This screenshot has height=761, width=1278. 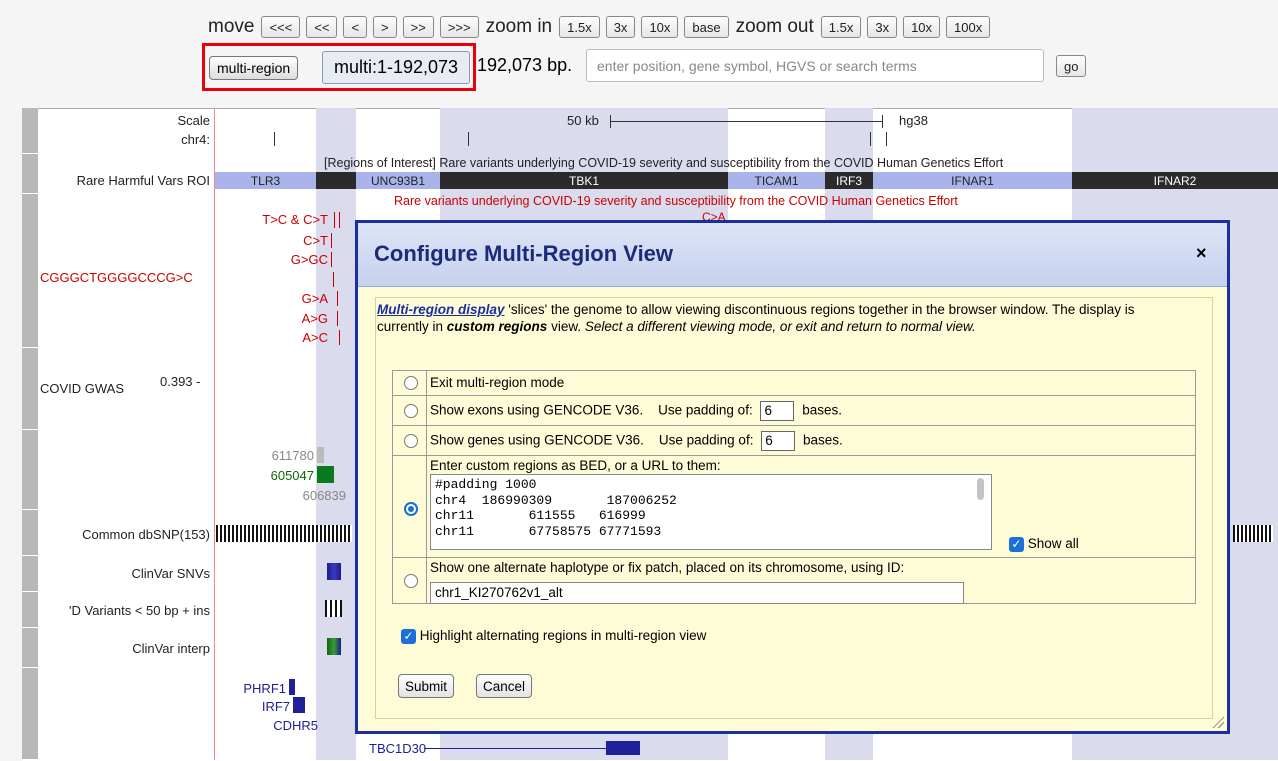 I want to click on zoom-in-10x-button: 10x, so click(x=660, y=27).